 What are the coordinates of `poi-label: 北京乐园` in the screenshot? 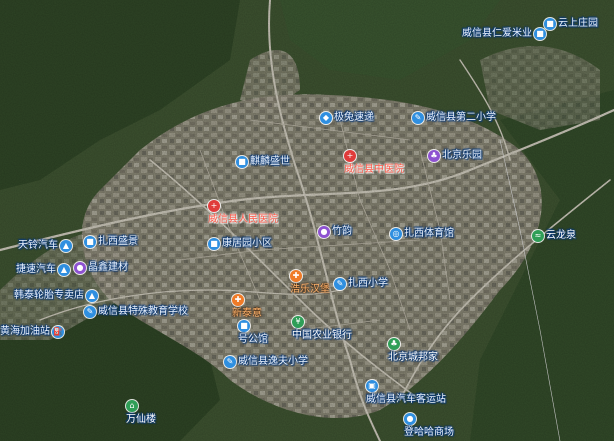 It's located at (462, 156).